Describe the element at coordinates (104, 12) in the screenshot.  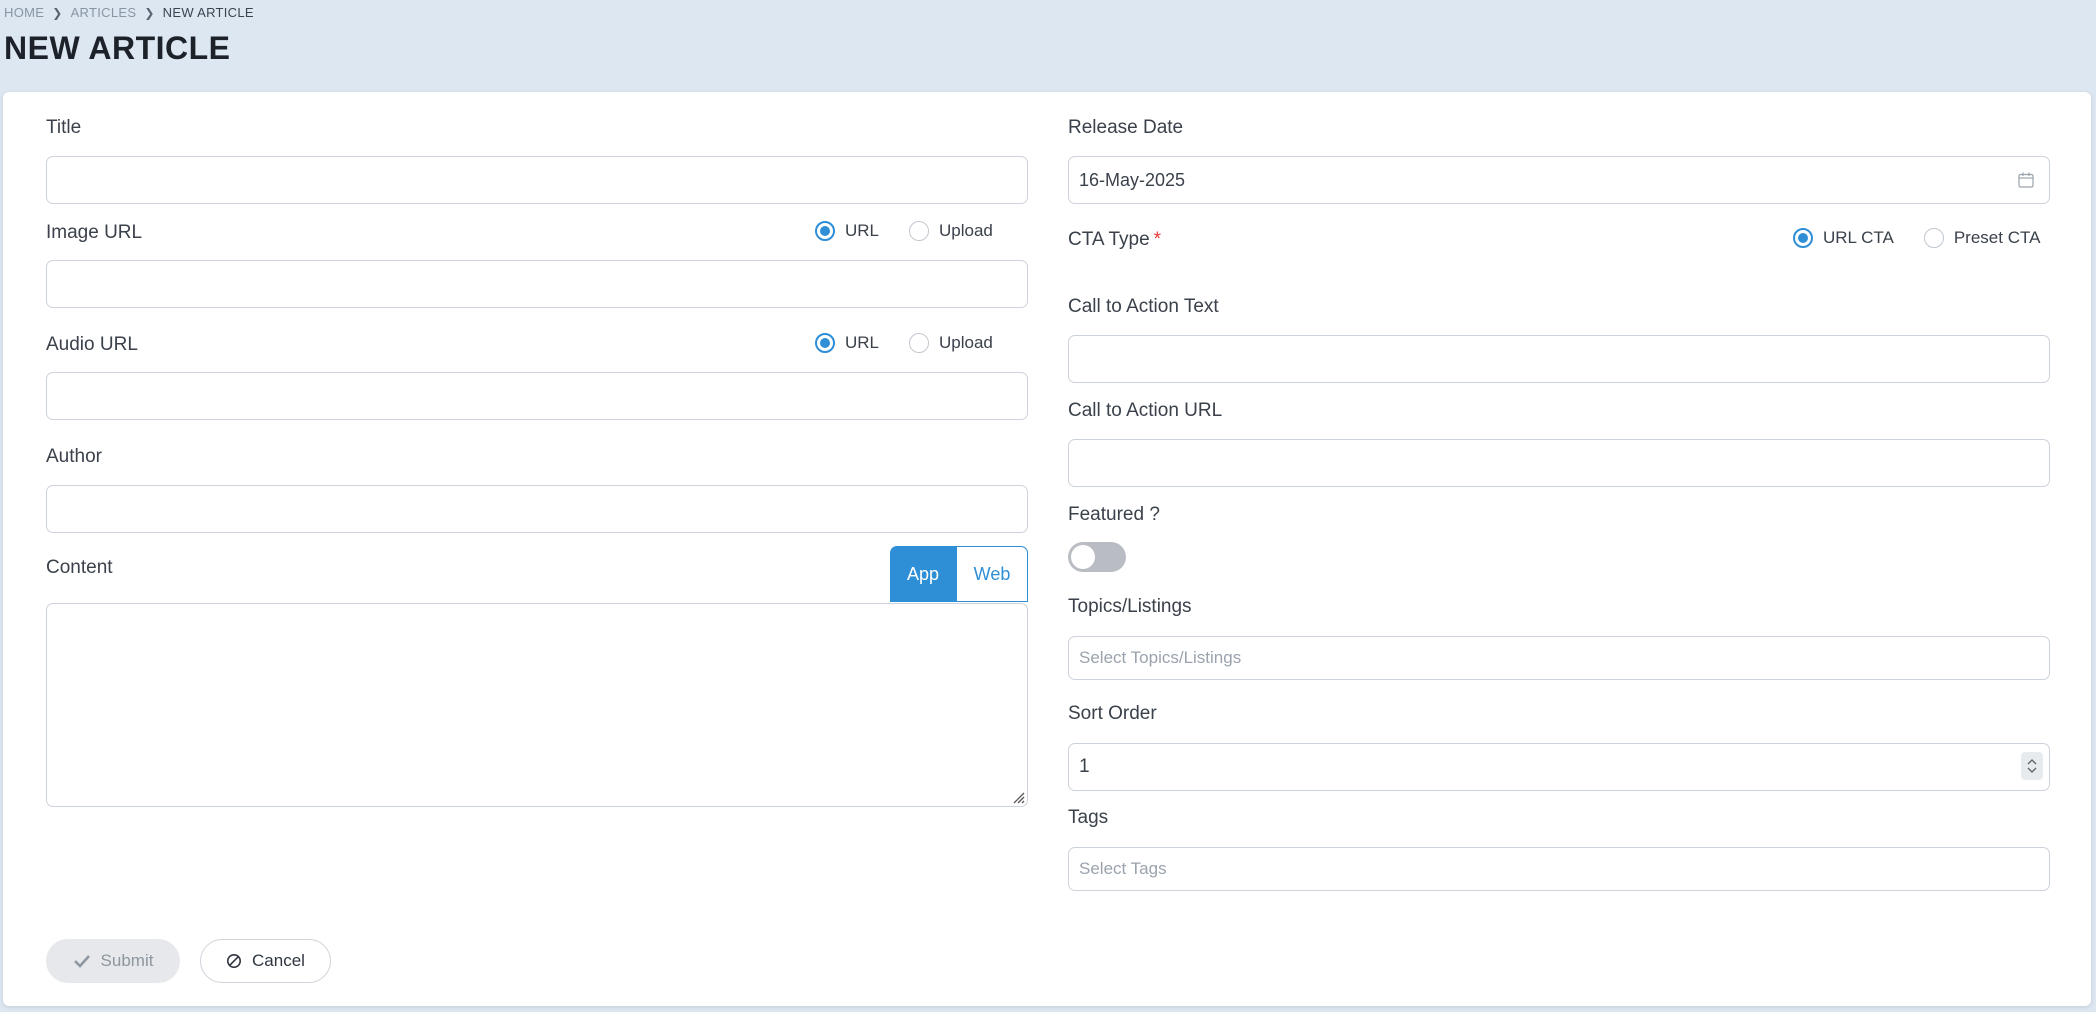
I see `breadcrumb-articles: ARTICLES` at that location.